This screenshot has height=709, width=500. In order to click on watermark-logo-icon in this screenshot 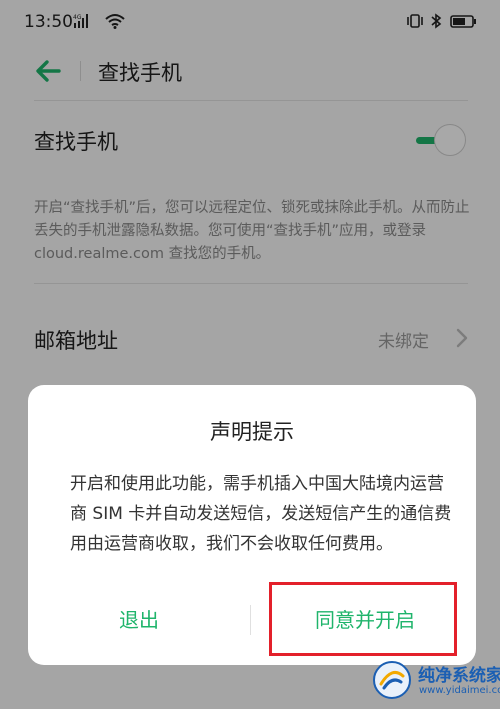, I will do `click(392, 680)`.